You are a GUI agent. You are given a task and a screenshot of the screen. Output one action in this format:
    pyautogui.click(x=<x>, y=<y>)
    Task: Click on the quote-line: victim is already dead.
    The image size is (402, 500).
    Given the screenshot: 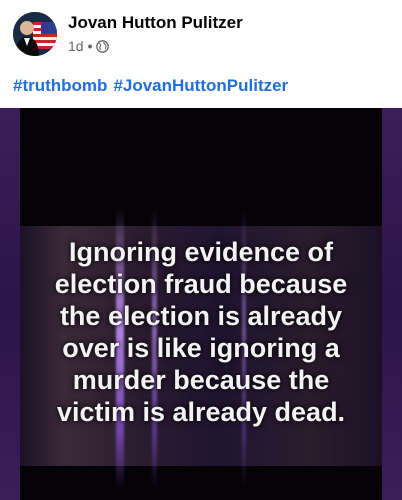 What is the action you would take?
    pyautogui.click(x=201, y=412)
    